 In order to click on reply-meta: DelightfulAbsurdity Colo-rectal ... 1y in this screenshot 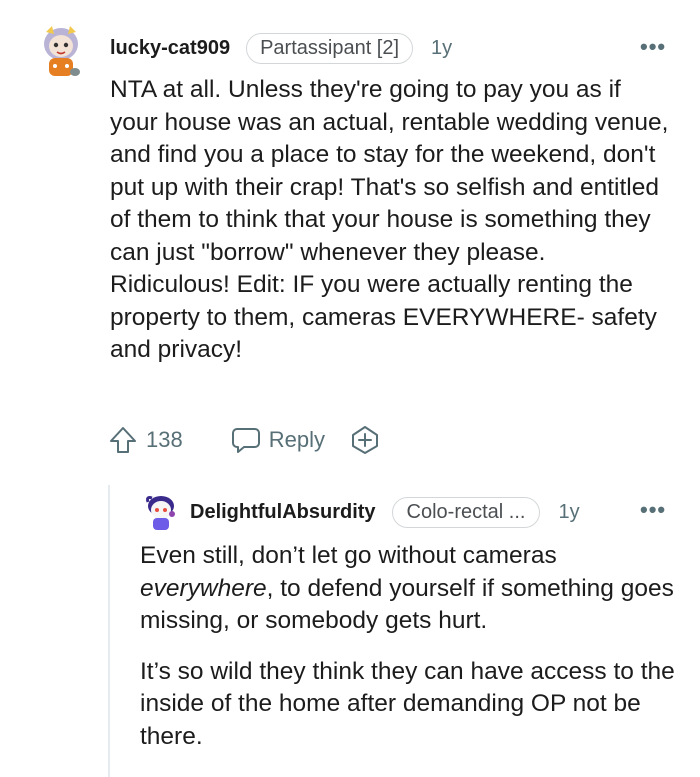, I will do `click(385, 512)`.